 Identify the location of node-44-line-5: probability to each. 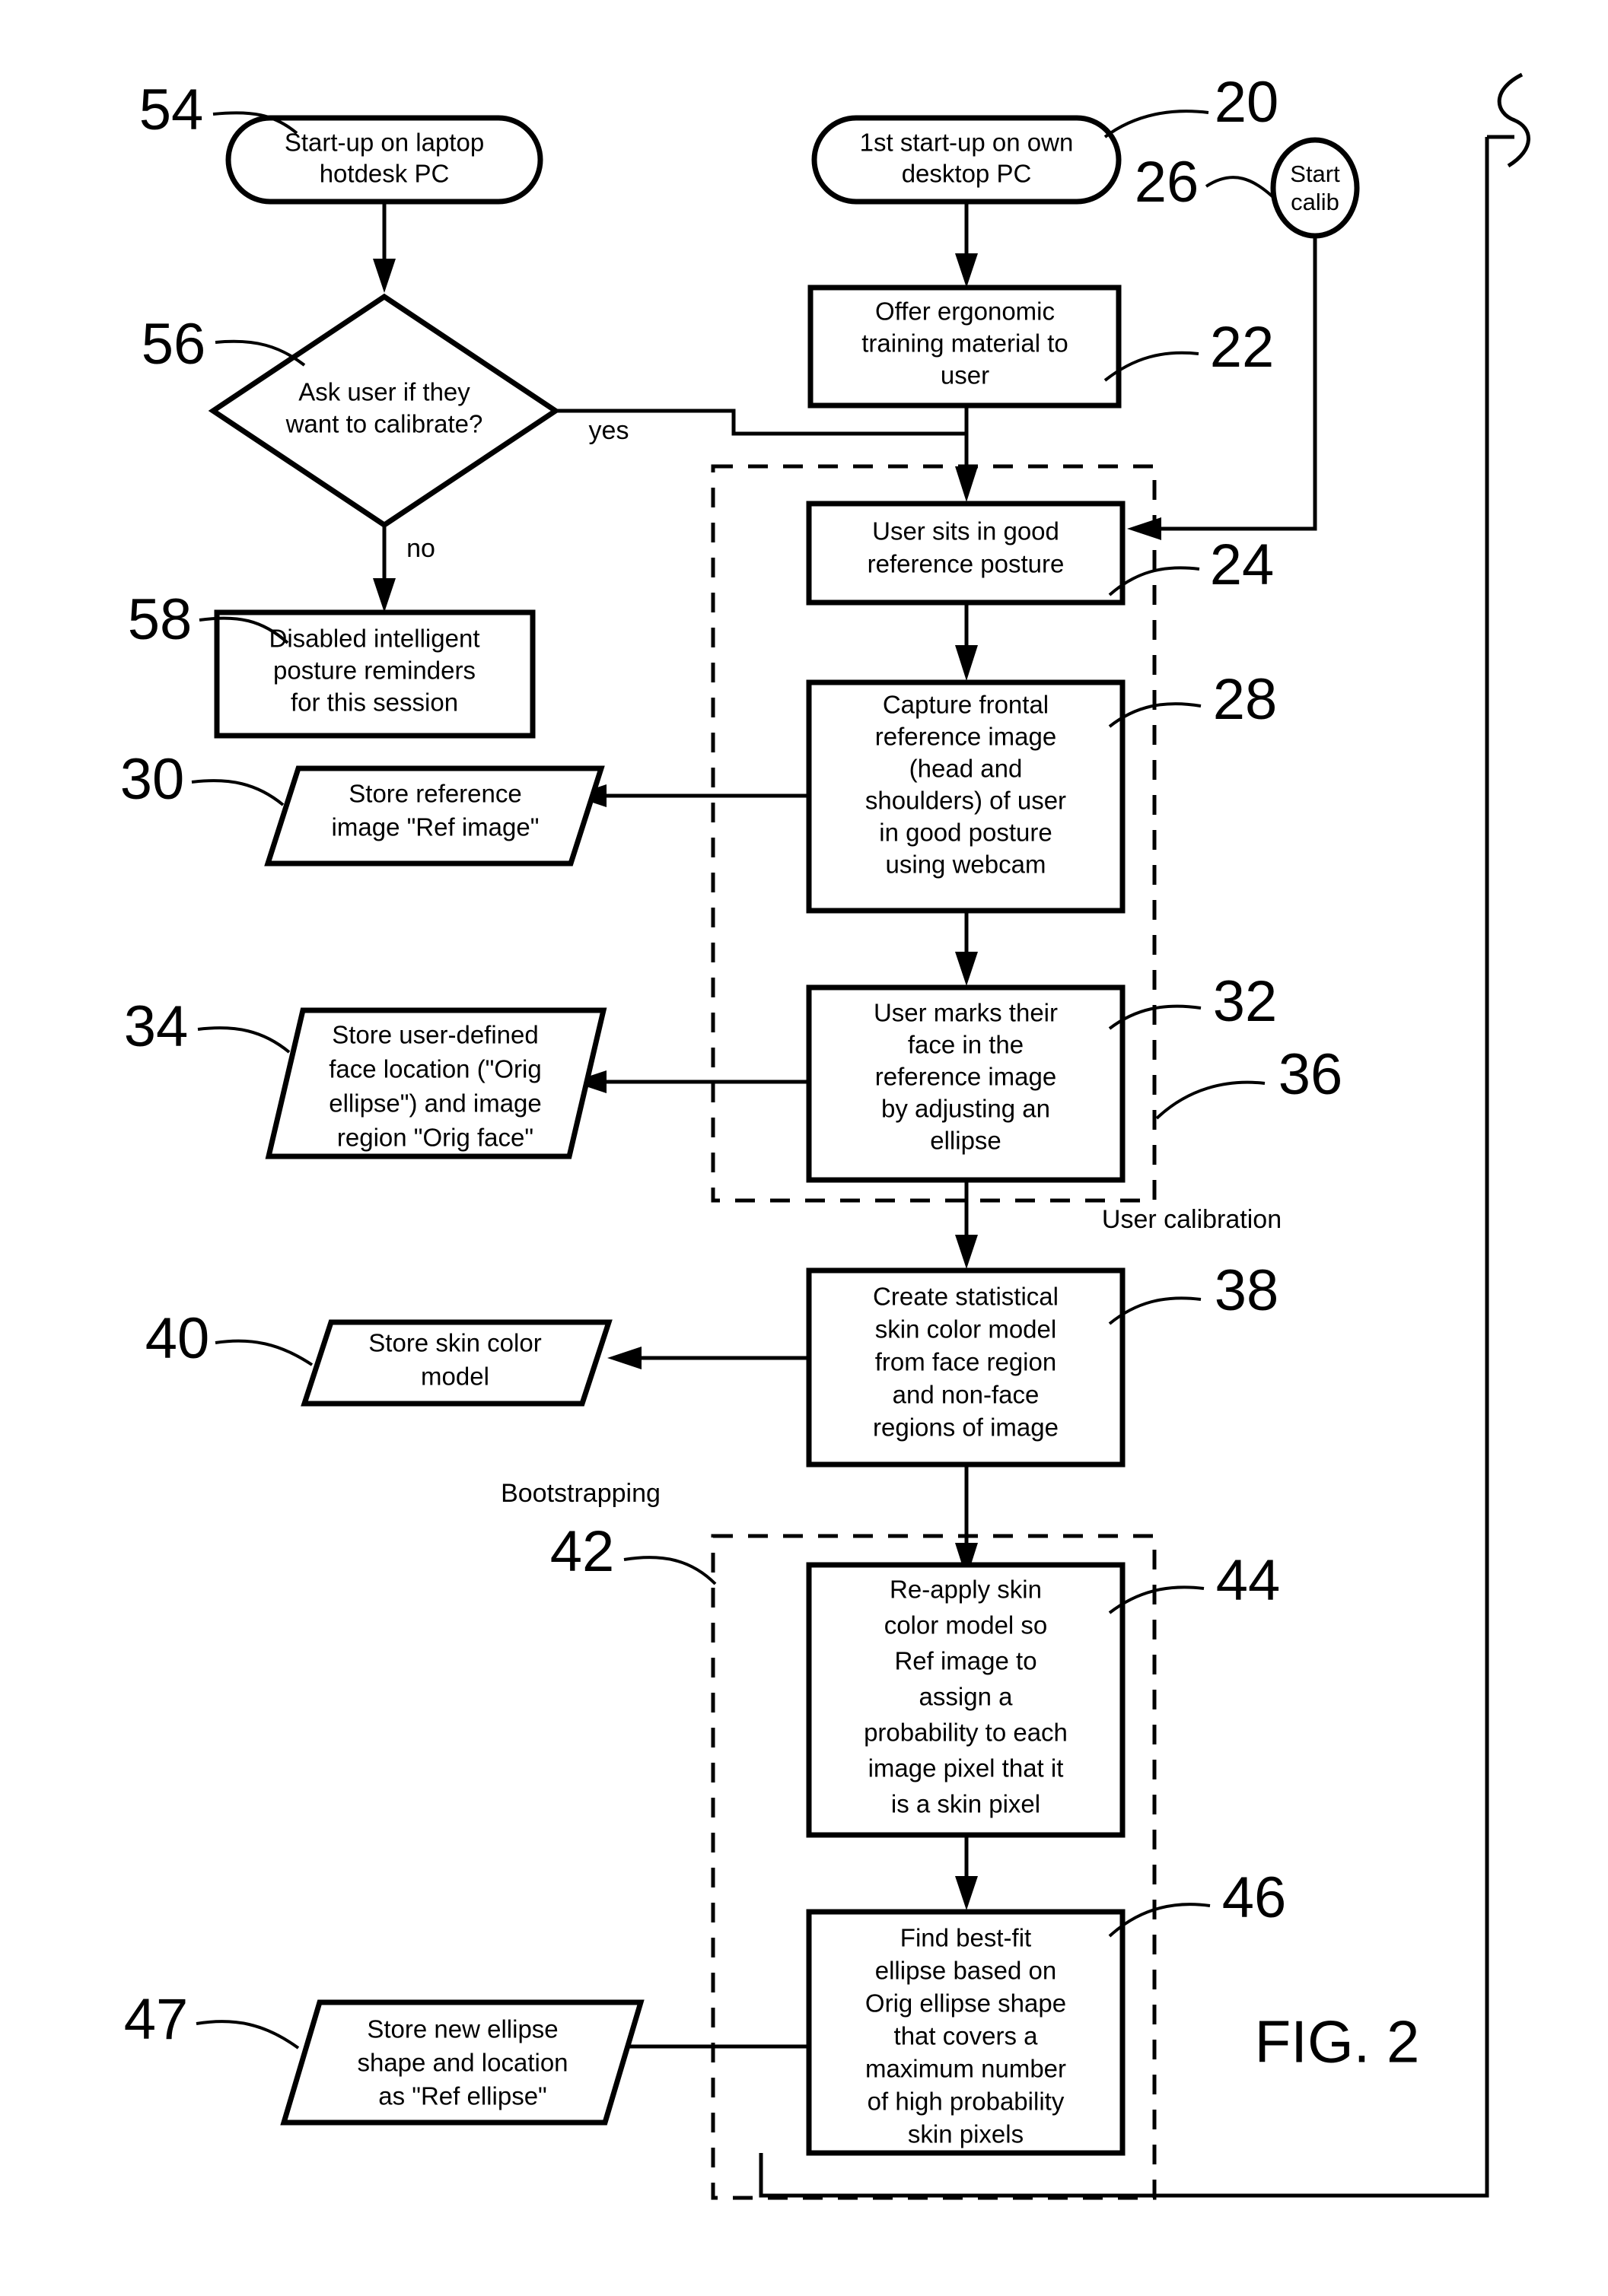
(966, 1733).